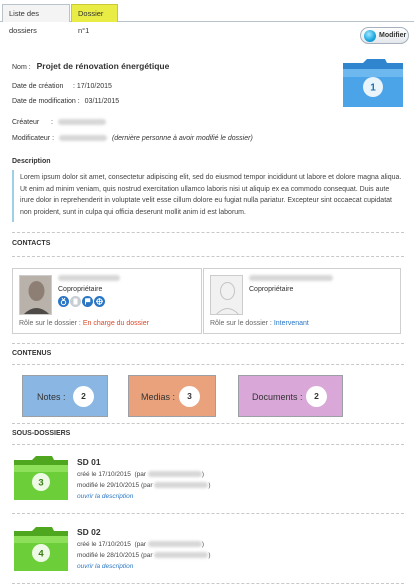  What do you see at coordinates (158, 397) in the screenshot?
I see `medias-label: Medias :` at bounding box center [158, 397].